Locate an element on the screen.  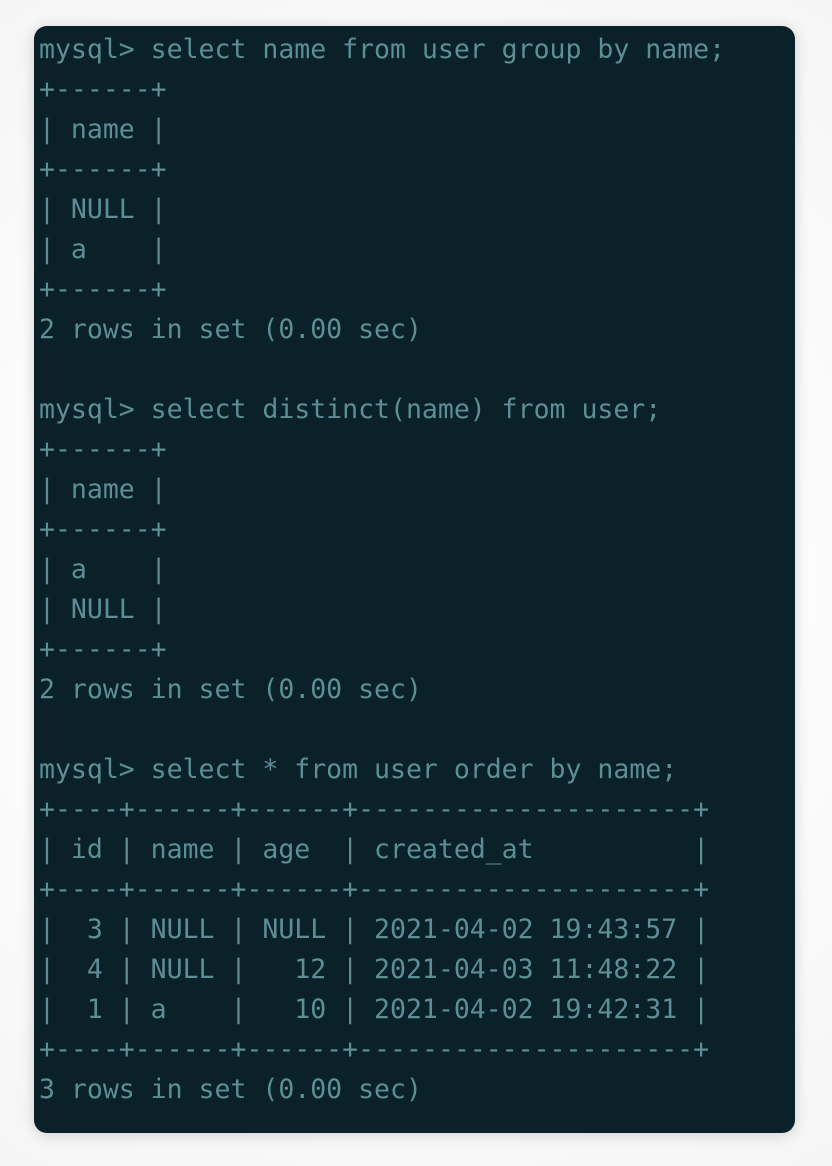
terminal-line: 3 rows in set (0.00 sec) is located at coordinates (230, 1089).